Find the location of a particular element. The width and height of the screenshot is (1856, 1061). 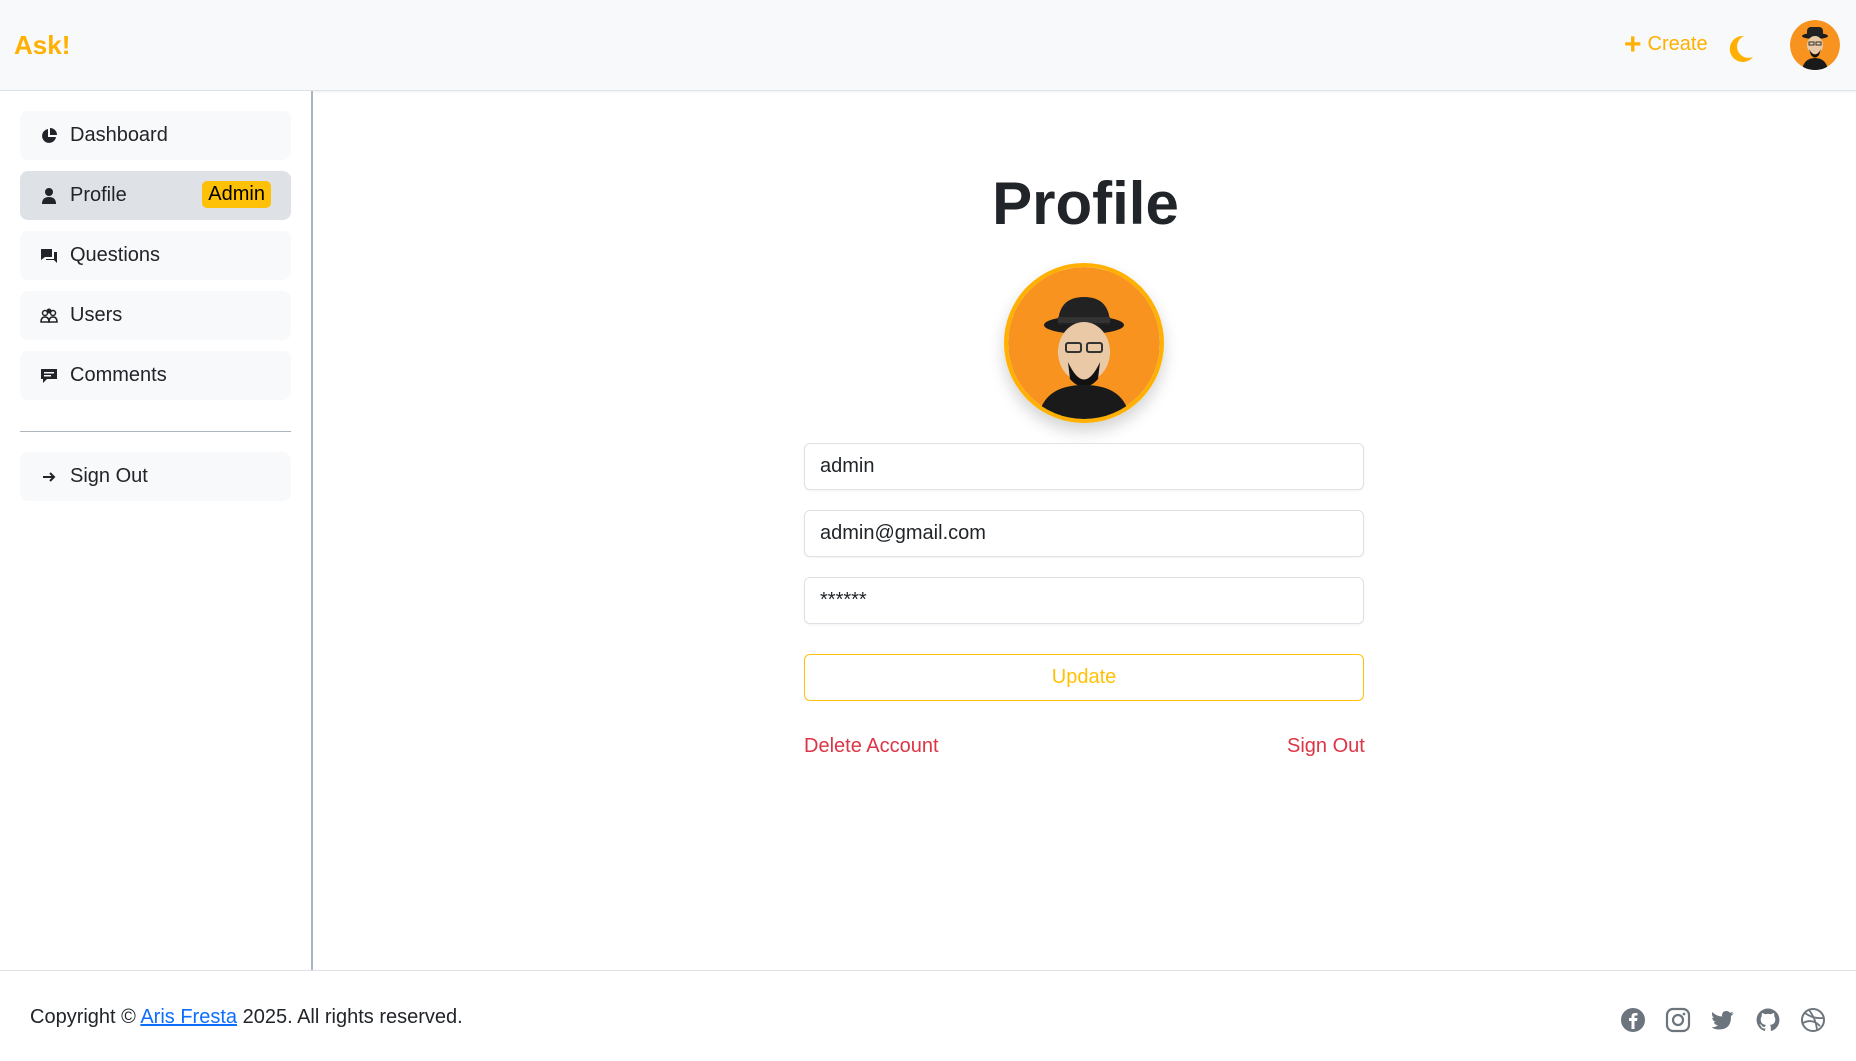

admin-badge: Admin is located at coordinates (236, 194).